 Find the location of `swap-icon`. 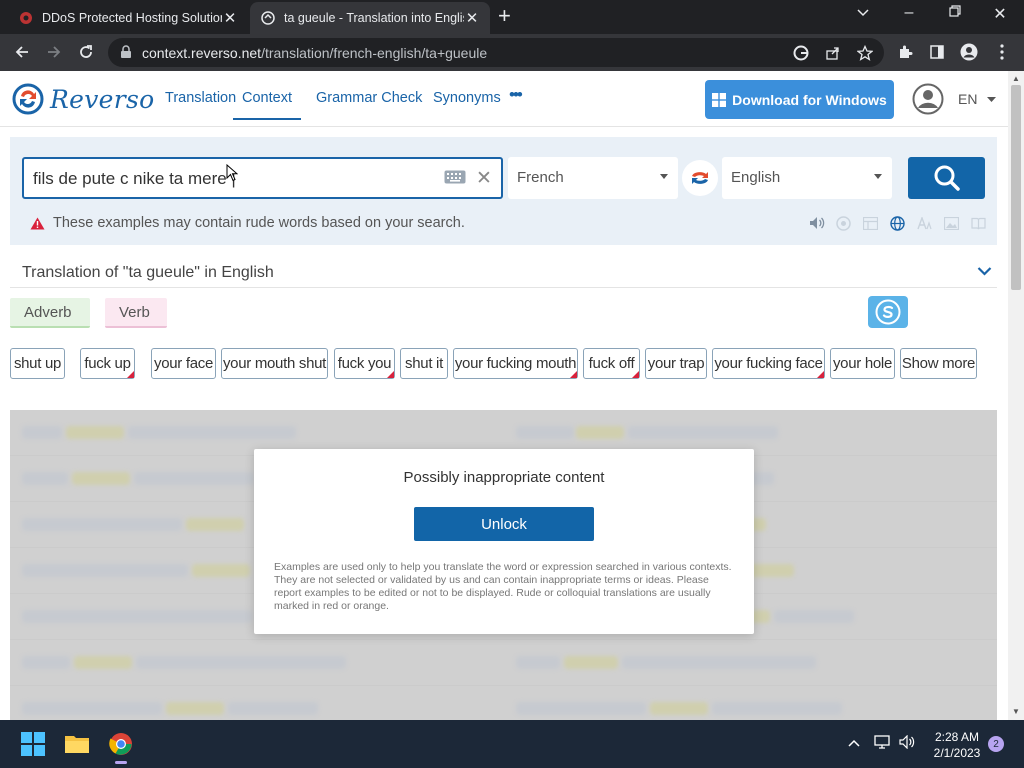

swap-icon is located at coordinates (700, 178).